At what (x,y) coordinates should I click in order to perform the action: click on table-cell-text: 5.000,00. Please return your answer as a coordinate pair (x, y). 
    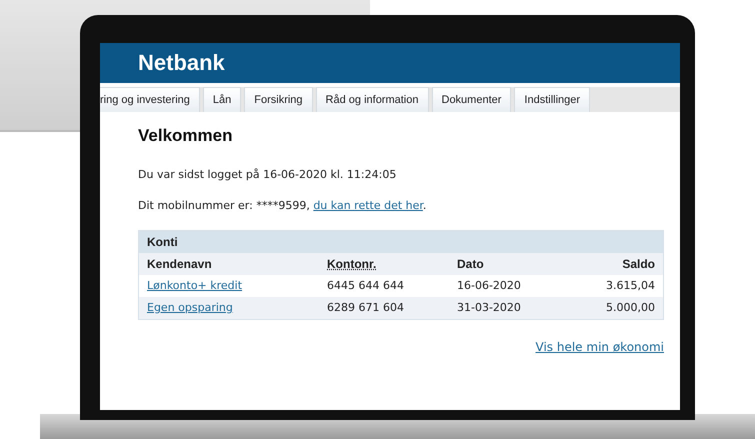
    Looking at the image, I should click on (630, 308).